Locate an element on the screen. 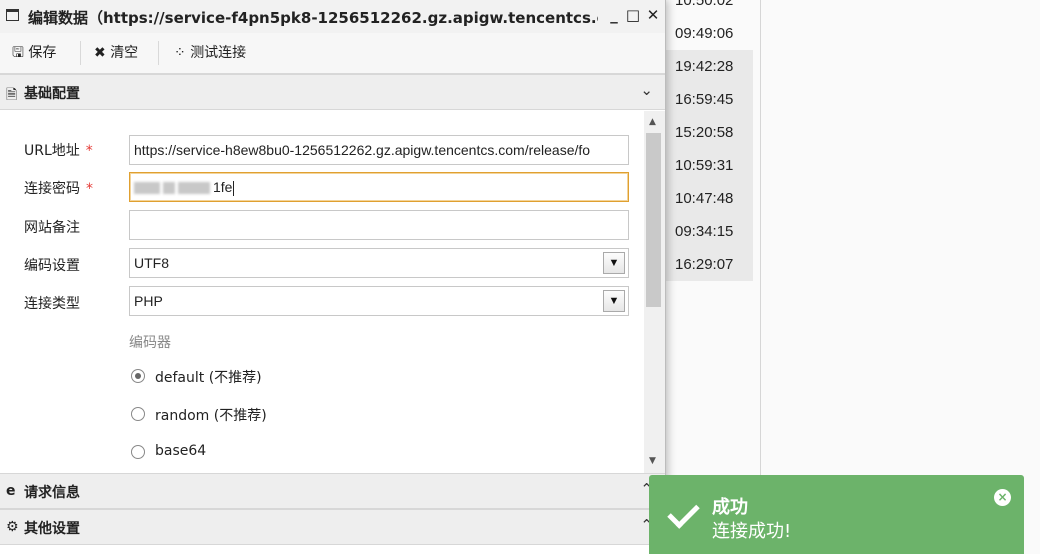 The height and width of the screenshot is (554, 1040). panel-header-other: ⚙ 其他设置 ⌃ is located at coordinates (332, 527).